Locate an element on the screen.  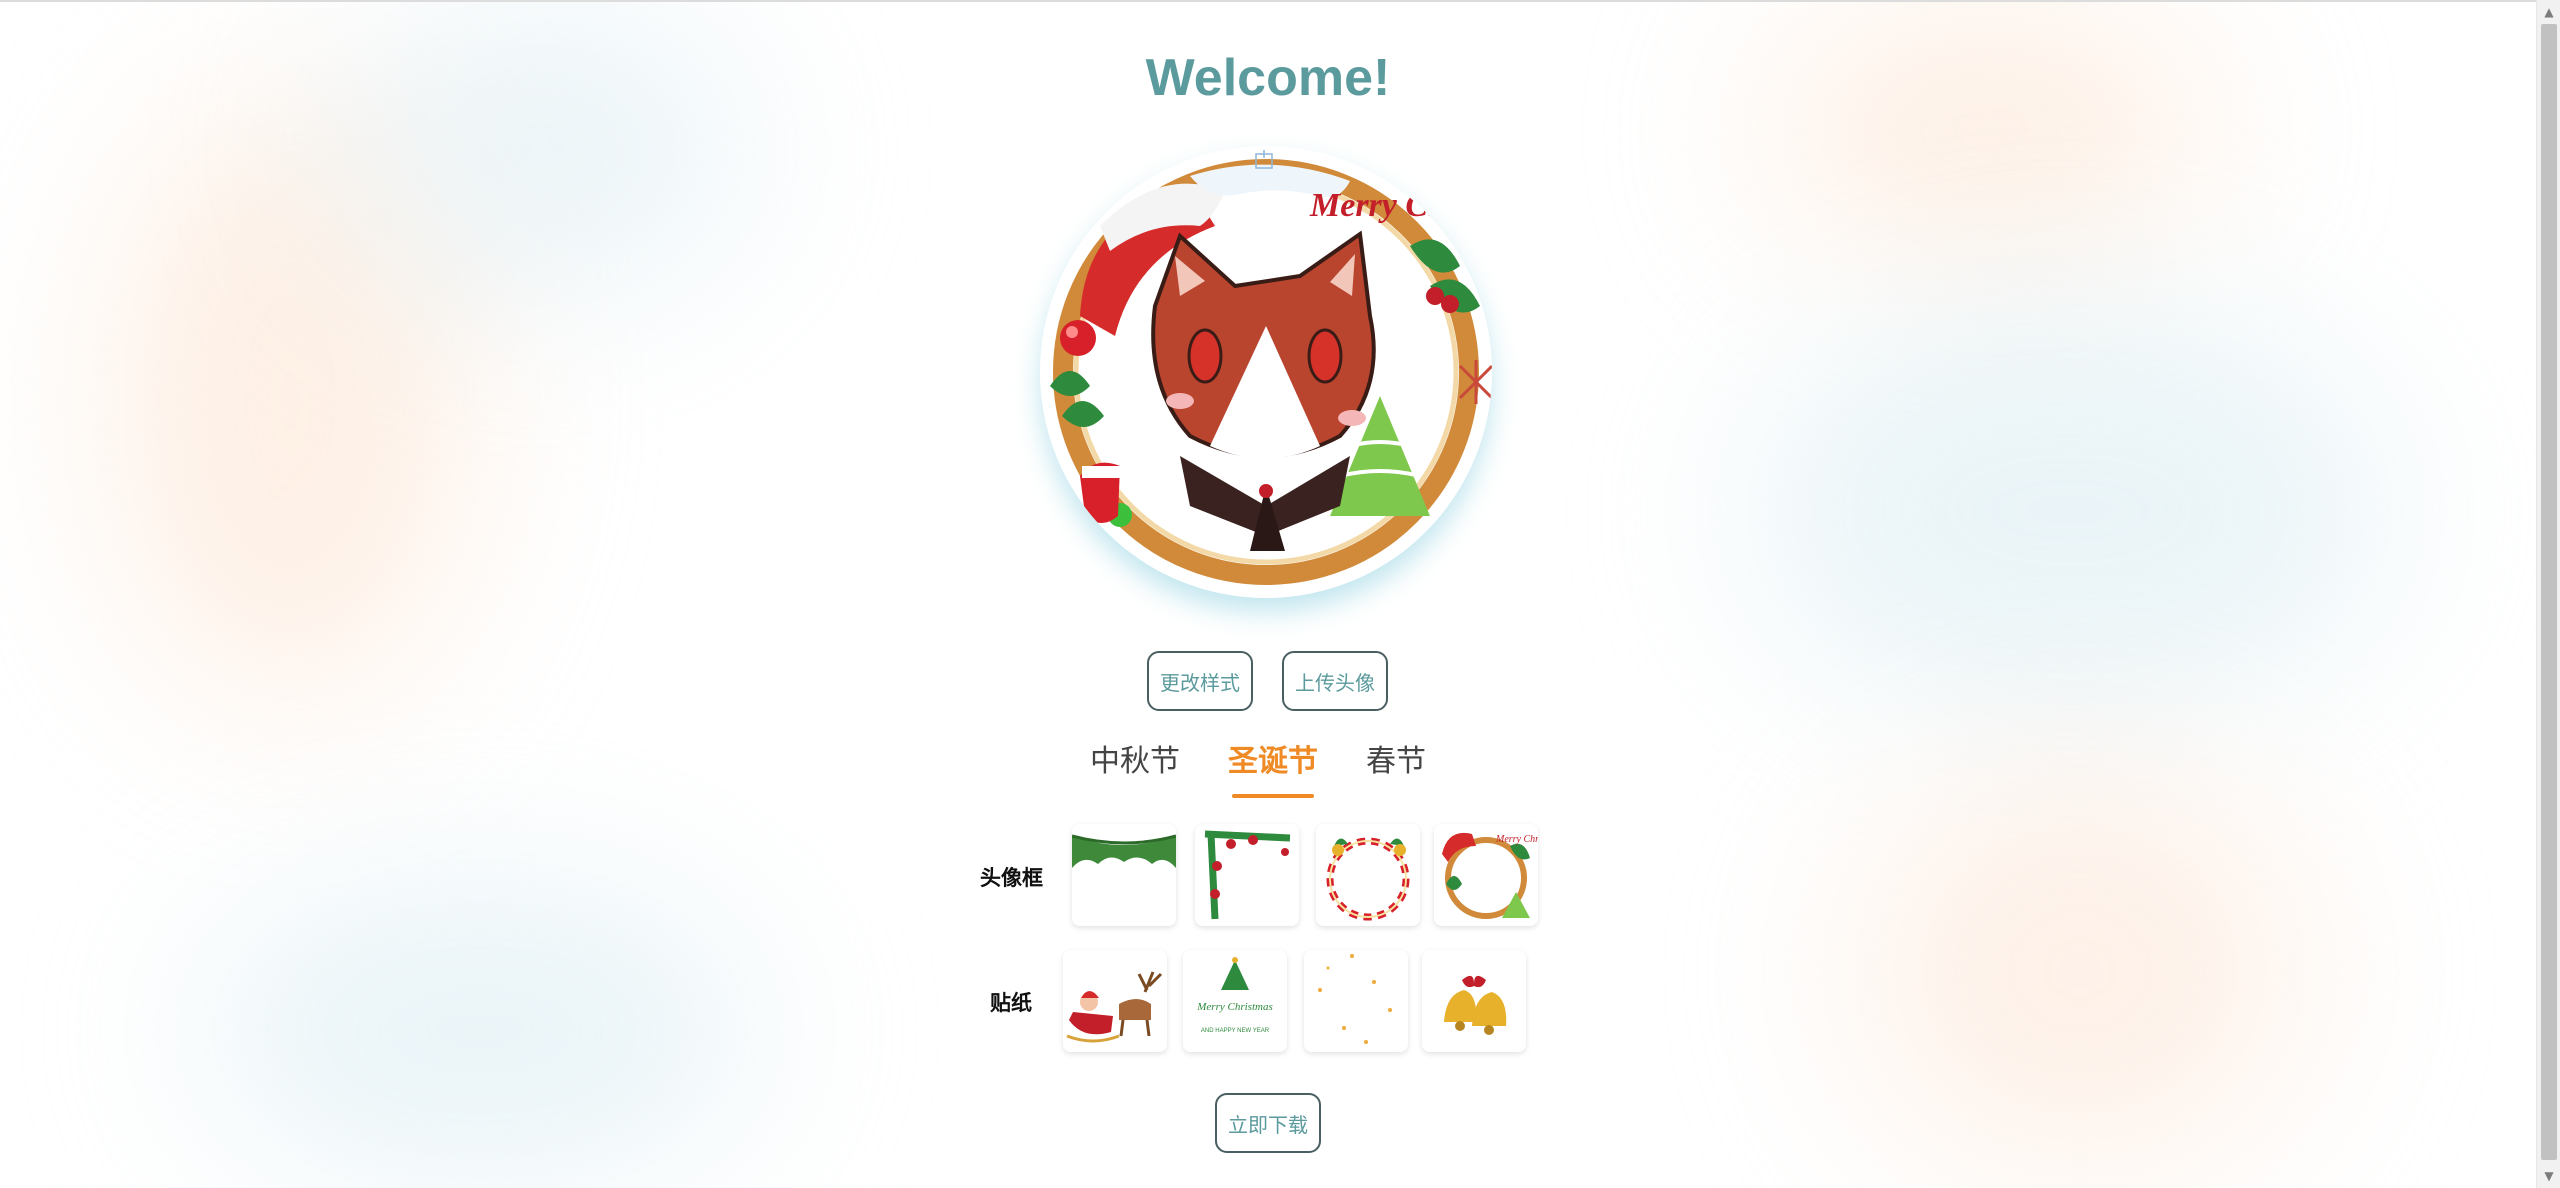
scroll-down-icon: ▼ is located at coordinates (2548, 1176).